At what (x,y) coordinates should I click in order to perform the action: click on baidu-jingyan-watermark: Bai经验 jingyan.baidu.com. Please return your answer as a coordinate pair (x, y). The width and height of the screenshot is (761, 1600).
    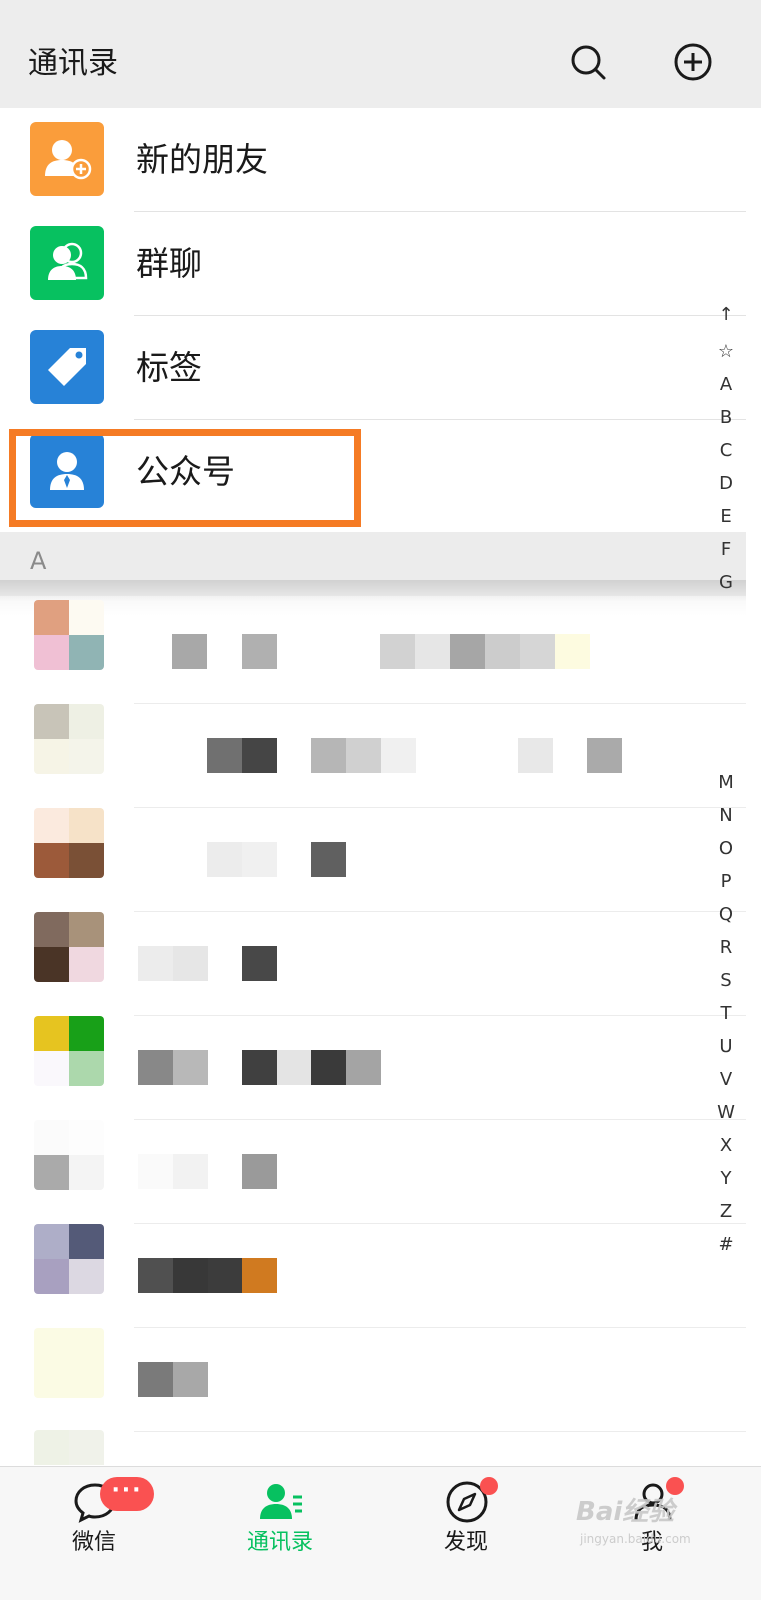
    Looking at the image, I should click on (656, 1526).